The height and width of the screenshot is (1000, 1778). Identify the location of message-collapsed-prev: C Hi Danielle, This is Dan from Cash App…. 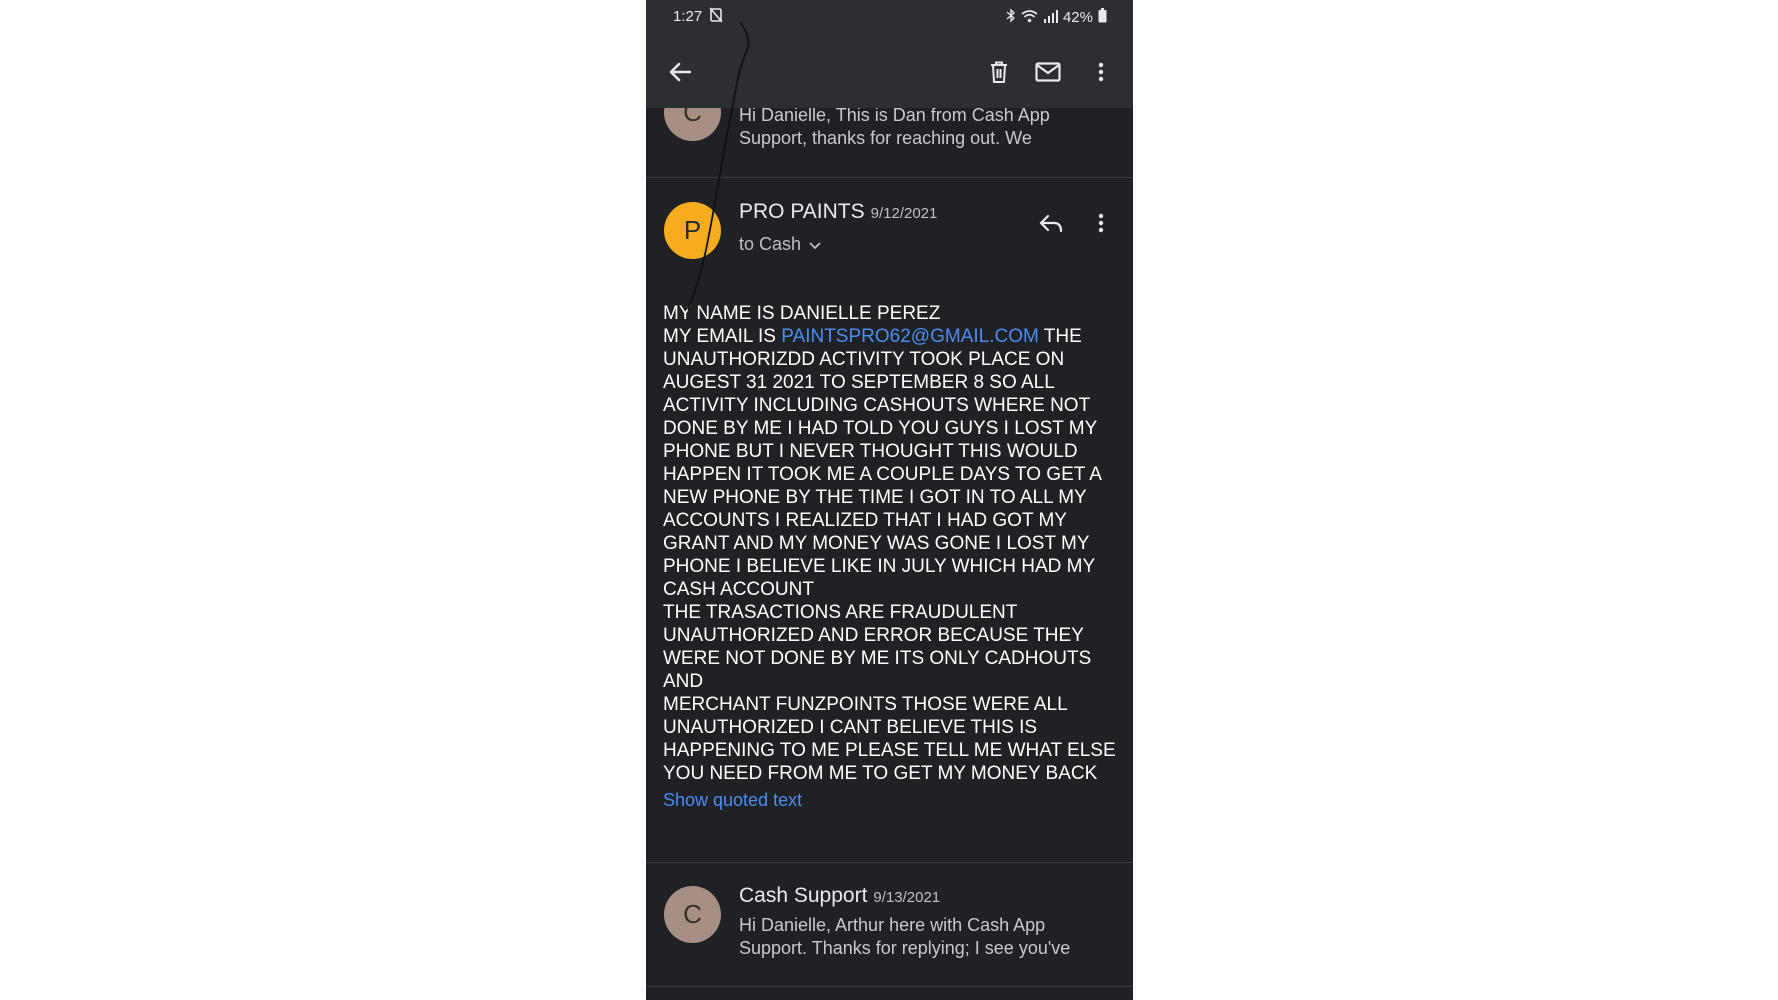
(889, 131).